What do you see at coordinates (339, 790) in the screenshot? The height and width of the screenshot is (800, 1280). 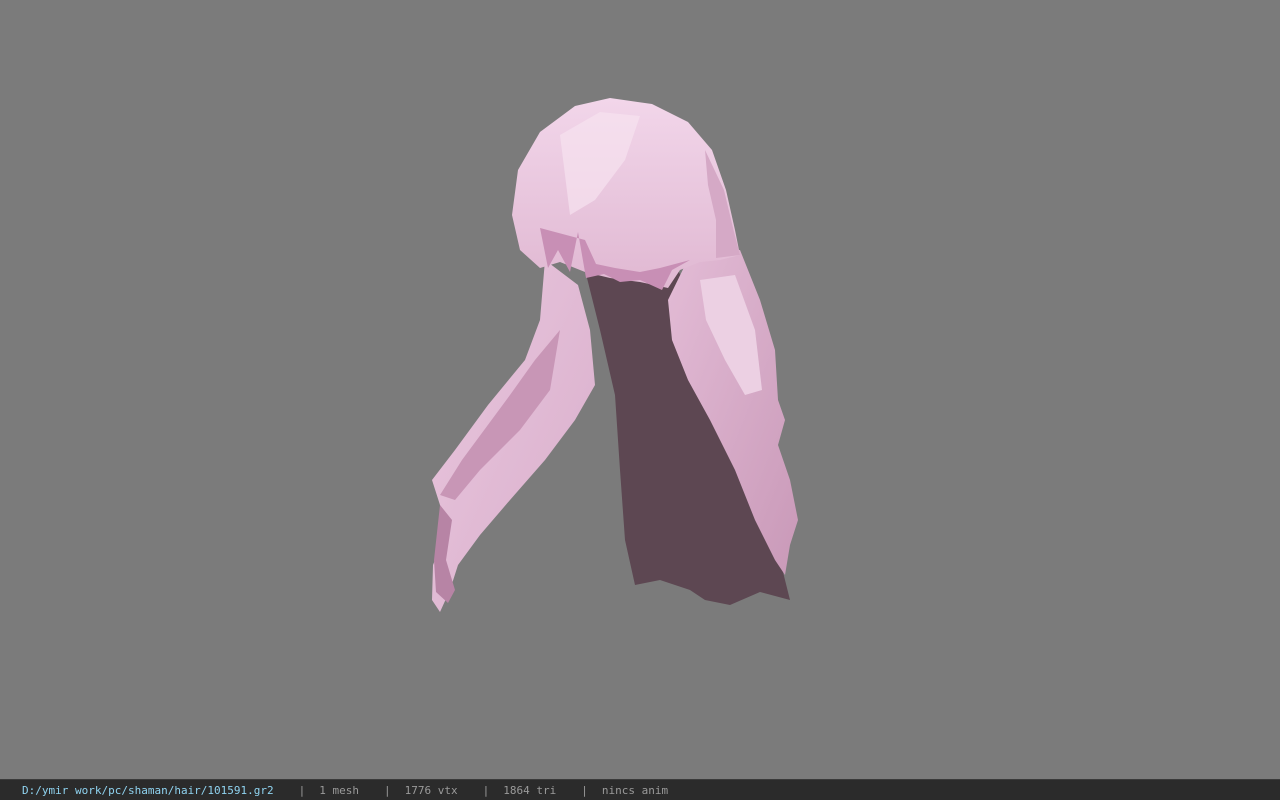 I see `mesh-count: 1 mesh` at bounding box center [339, 790].